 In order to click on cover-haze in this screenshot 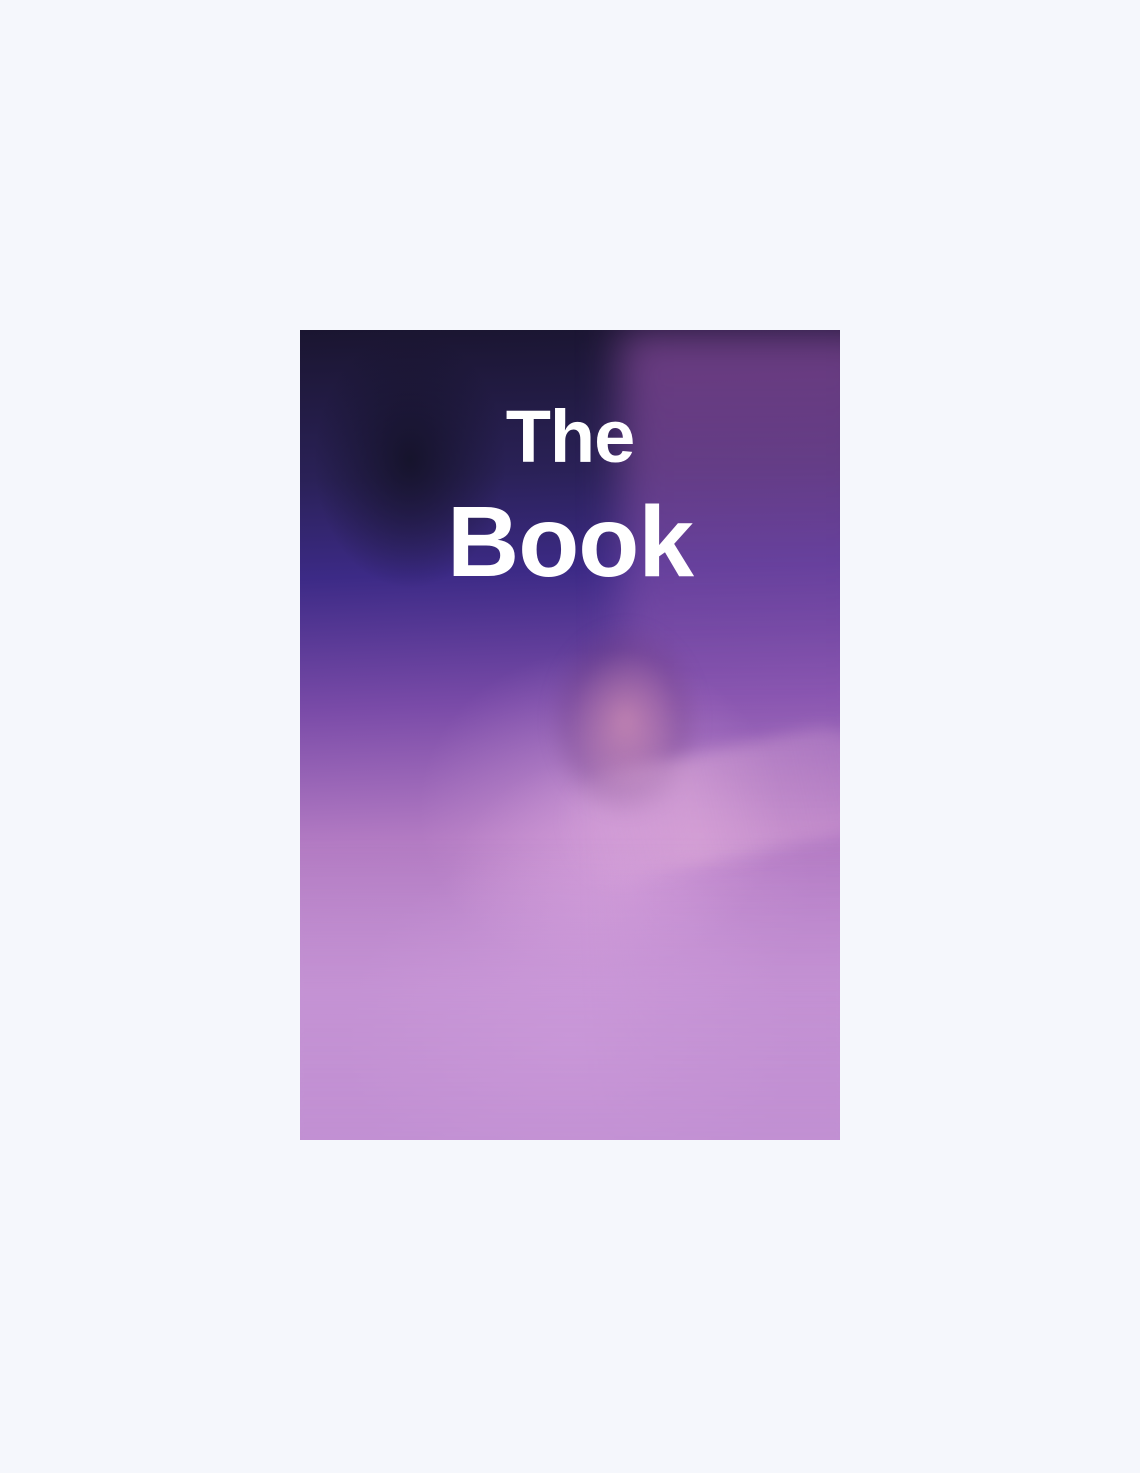, I will do `click(570, 995)`.